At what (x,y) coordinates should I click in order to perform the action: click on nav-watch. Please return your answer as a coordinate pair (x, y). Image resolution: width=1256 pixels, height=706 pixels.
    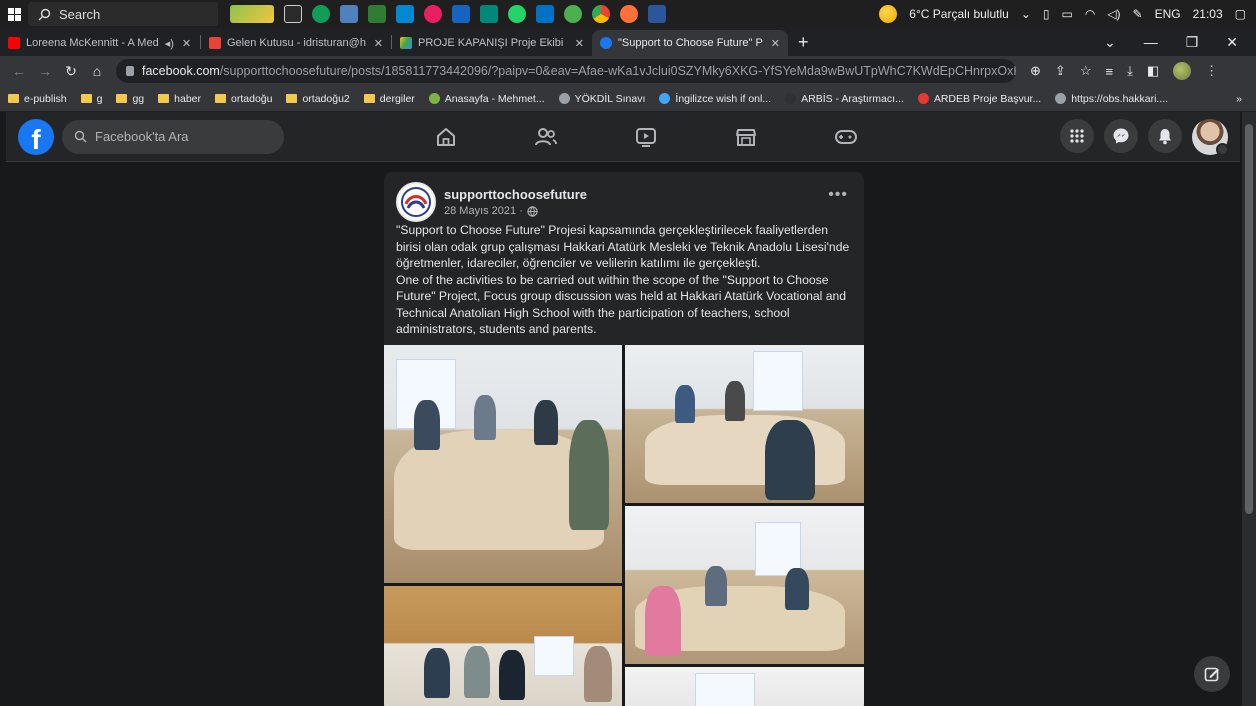
    Looking at the image, I should click on (646, 137).